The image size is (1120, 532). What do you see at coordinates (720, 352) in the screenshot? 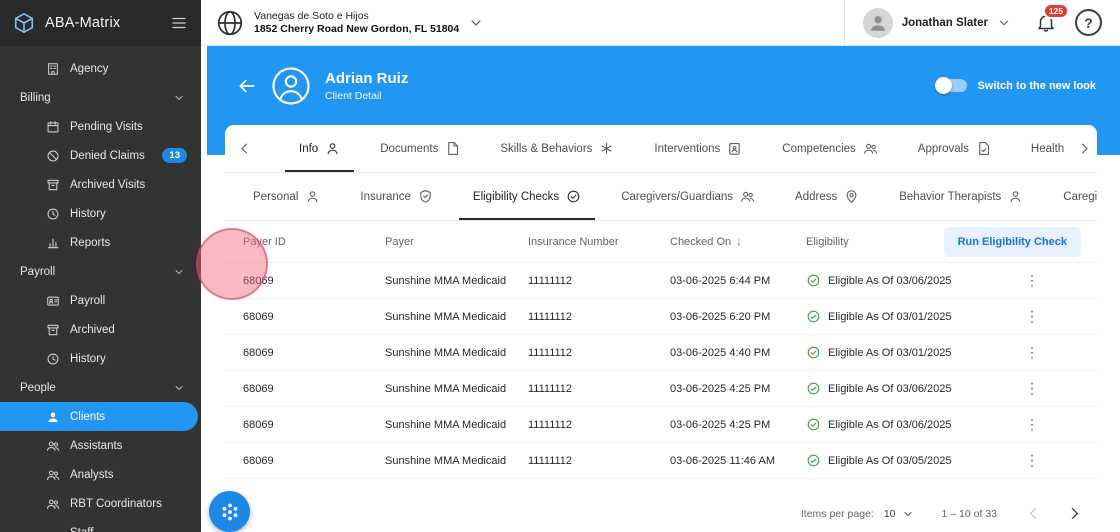
I see `cell-checked-on: 03-06-2025 4:40 PM` at bounding box center [720, 352].